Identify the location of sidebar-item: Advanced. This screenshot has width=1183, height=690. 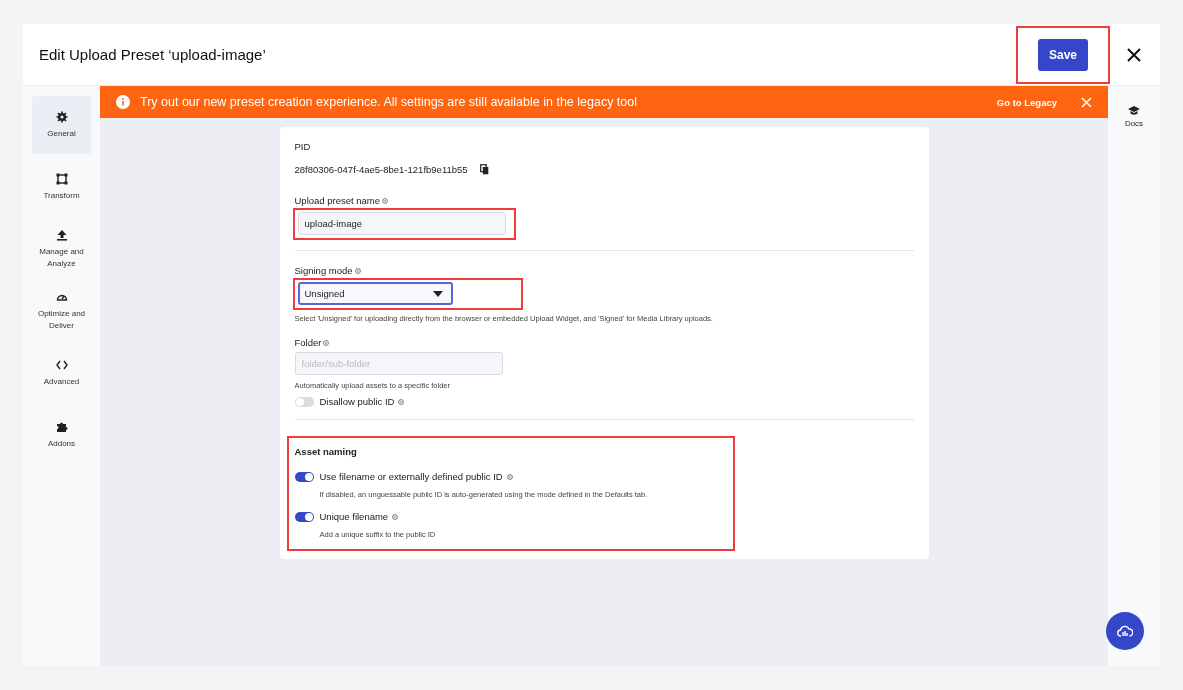
(61, 373).